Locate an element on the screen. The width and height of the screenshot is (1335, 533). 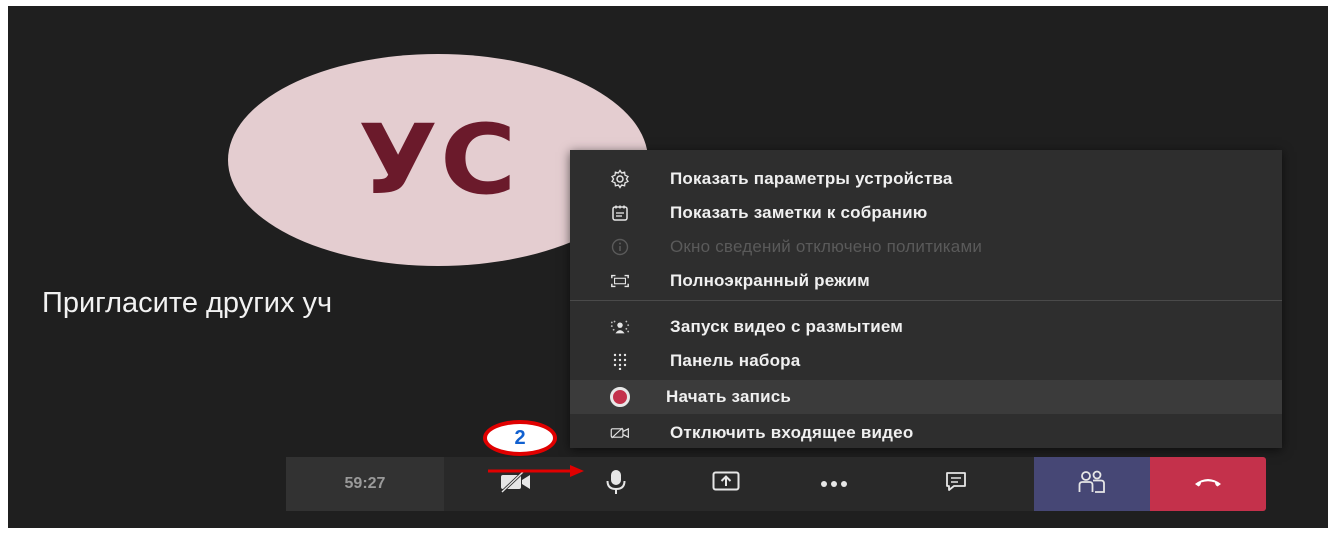
microphone-icon is located at coordinates (616, 484).